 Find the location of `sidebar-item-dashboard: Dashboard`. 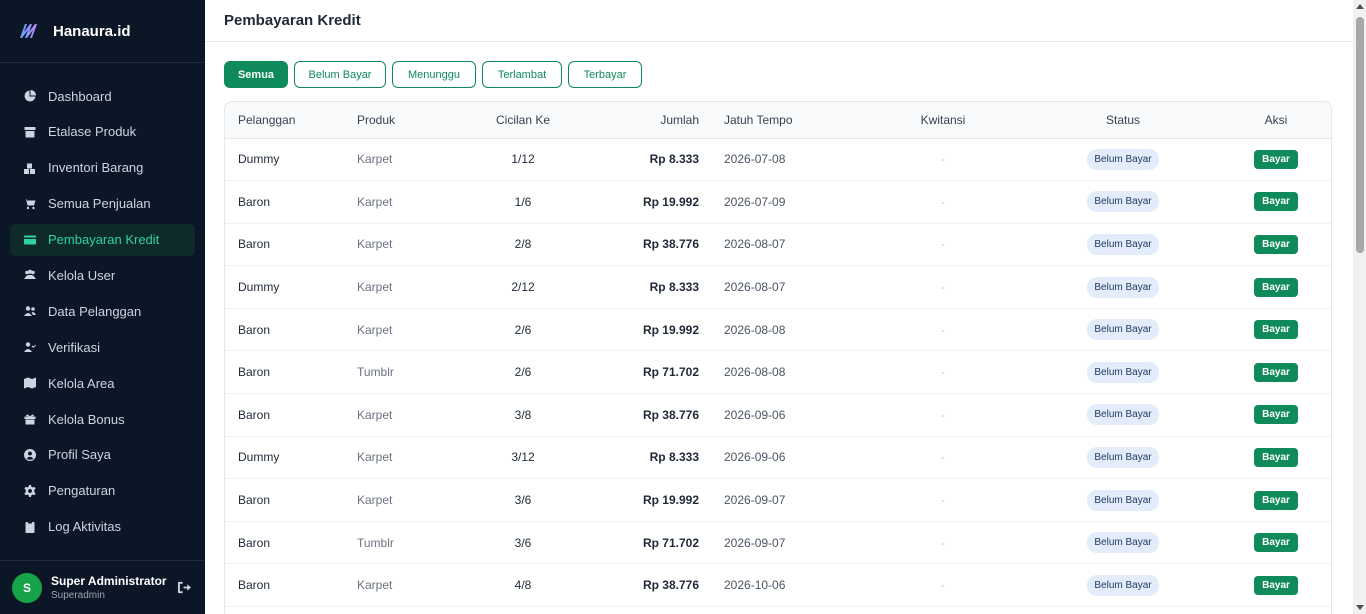

sidebar-item-dashboard: Dashboard is located at coordinates (102, 96).